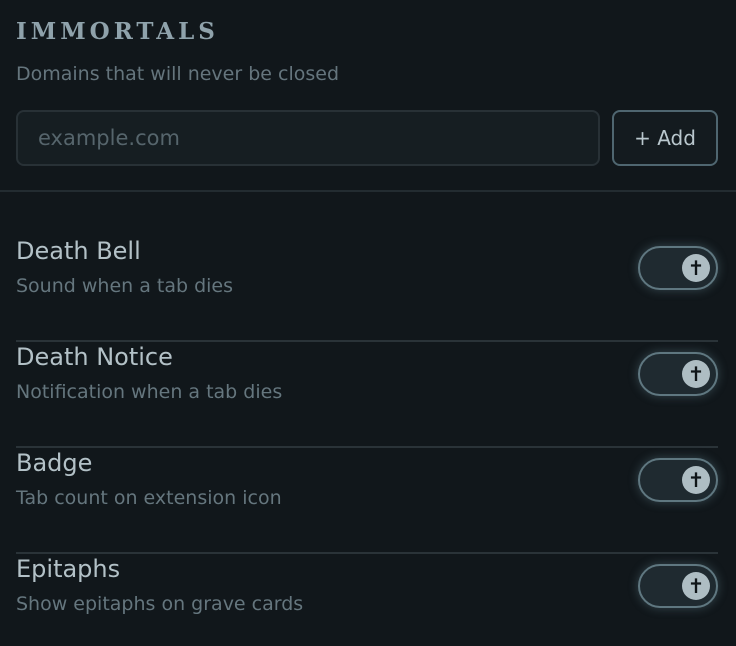  What do you see at coordinates (678, 374) in the screenshot?
I see `death-notice-toggle: ✝` at bounding box center [678, 374].